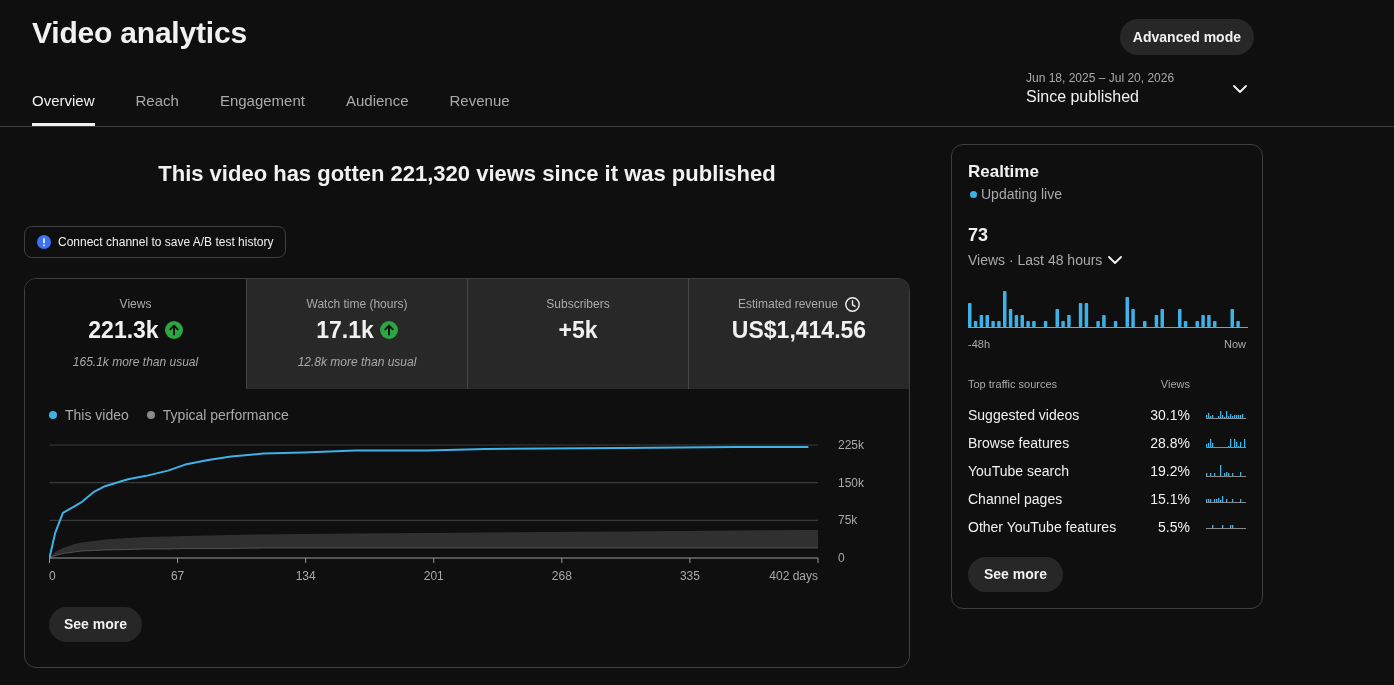 This screenshot has height=685, width=1394. Describe the element at coordinates (1019, 471) in the screenshot. I see `traffic-source: YouTube search` at that location.